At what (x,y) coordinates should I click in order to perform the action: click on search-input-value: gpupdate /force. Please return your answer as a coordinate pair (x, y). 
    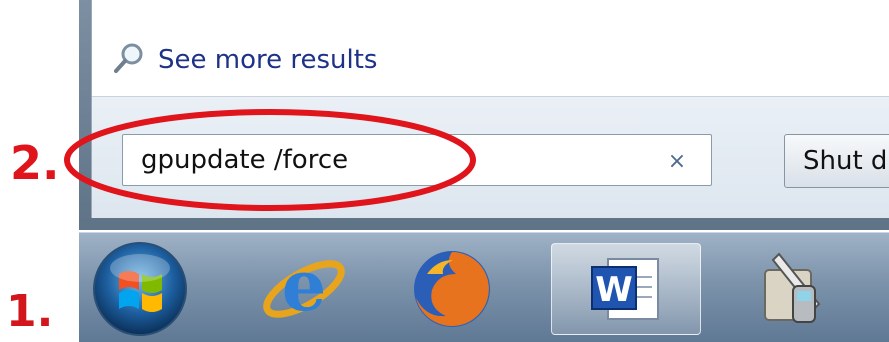
    Looking at the image, I should click on (245, 160).